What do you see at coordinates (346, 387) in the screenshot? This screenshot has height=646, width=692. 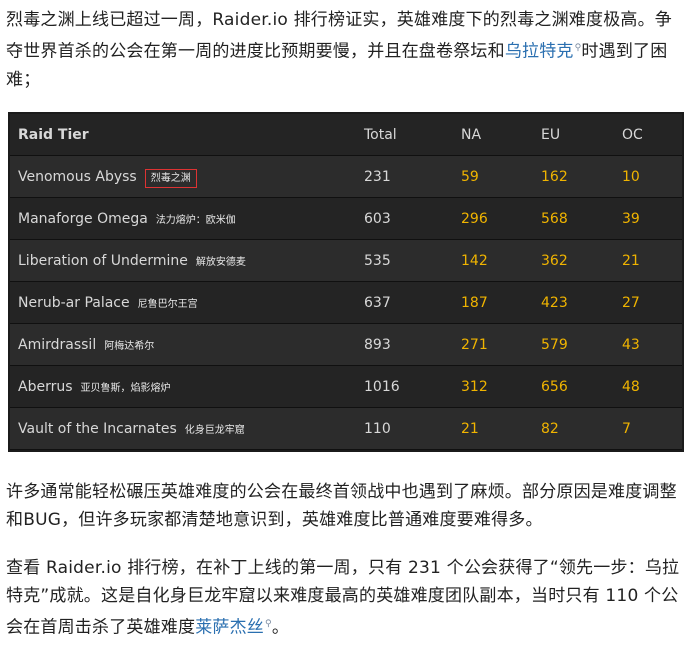 I see `table-row: Aberrus 亚贝鲁斯，焰影熔炉 1016 312 656 48` at bounding box center [346, 387].